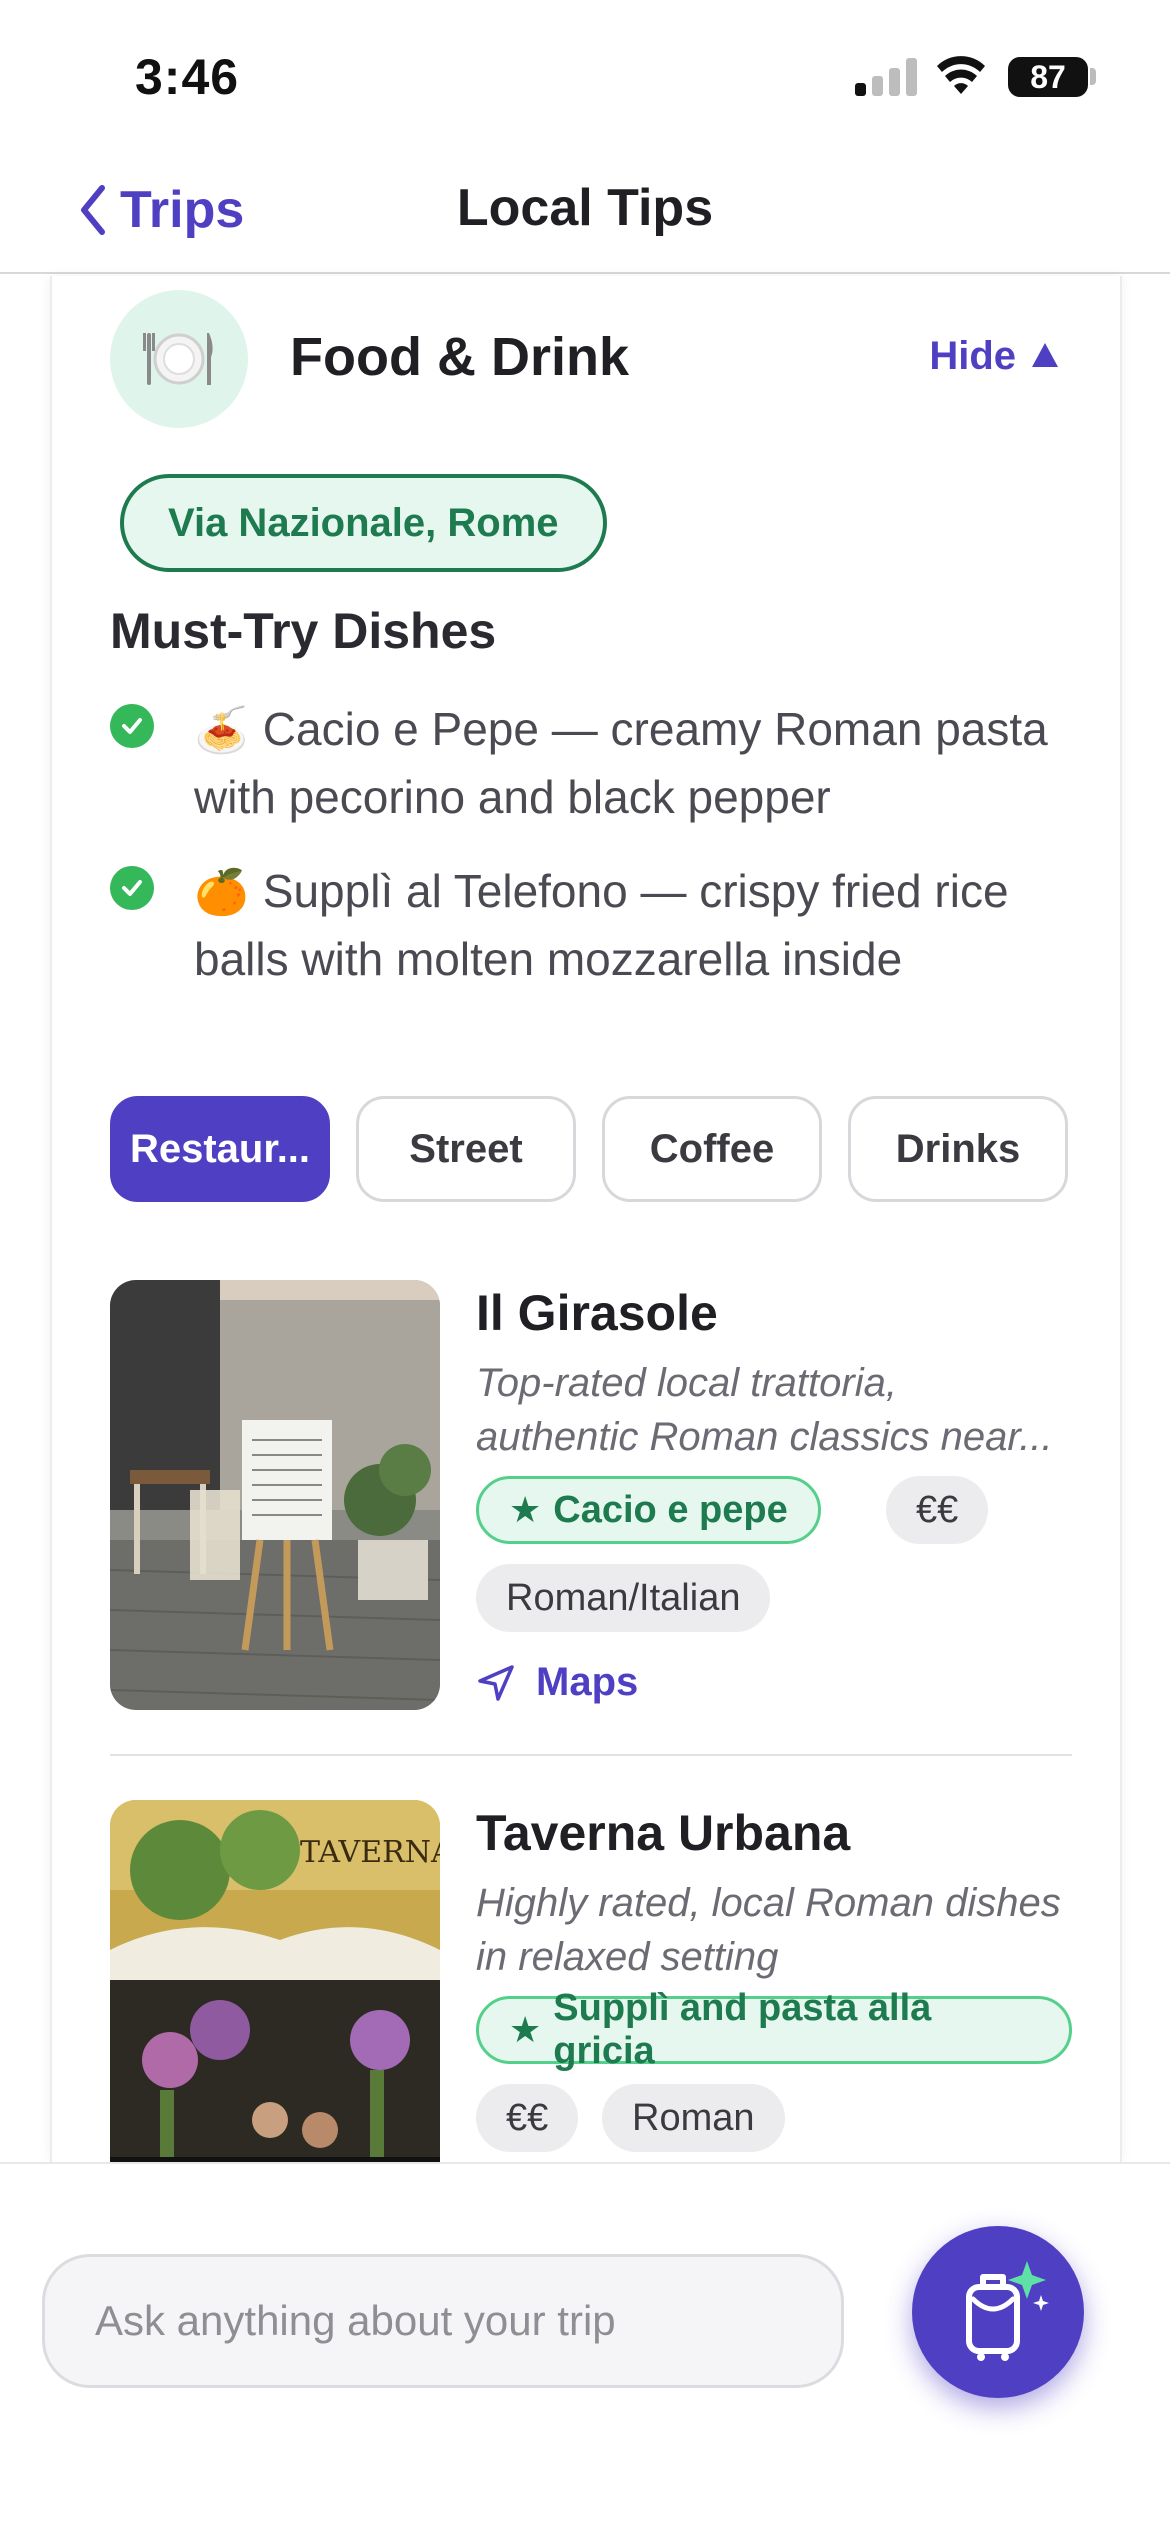 This screenshot has height=2532, width=1170. What do you see at coordinates (591, 1755) in the screenshot?
I see `divider` at bounding box center [591, 1755].